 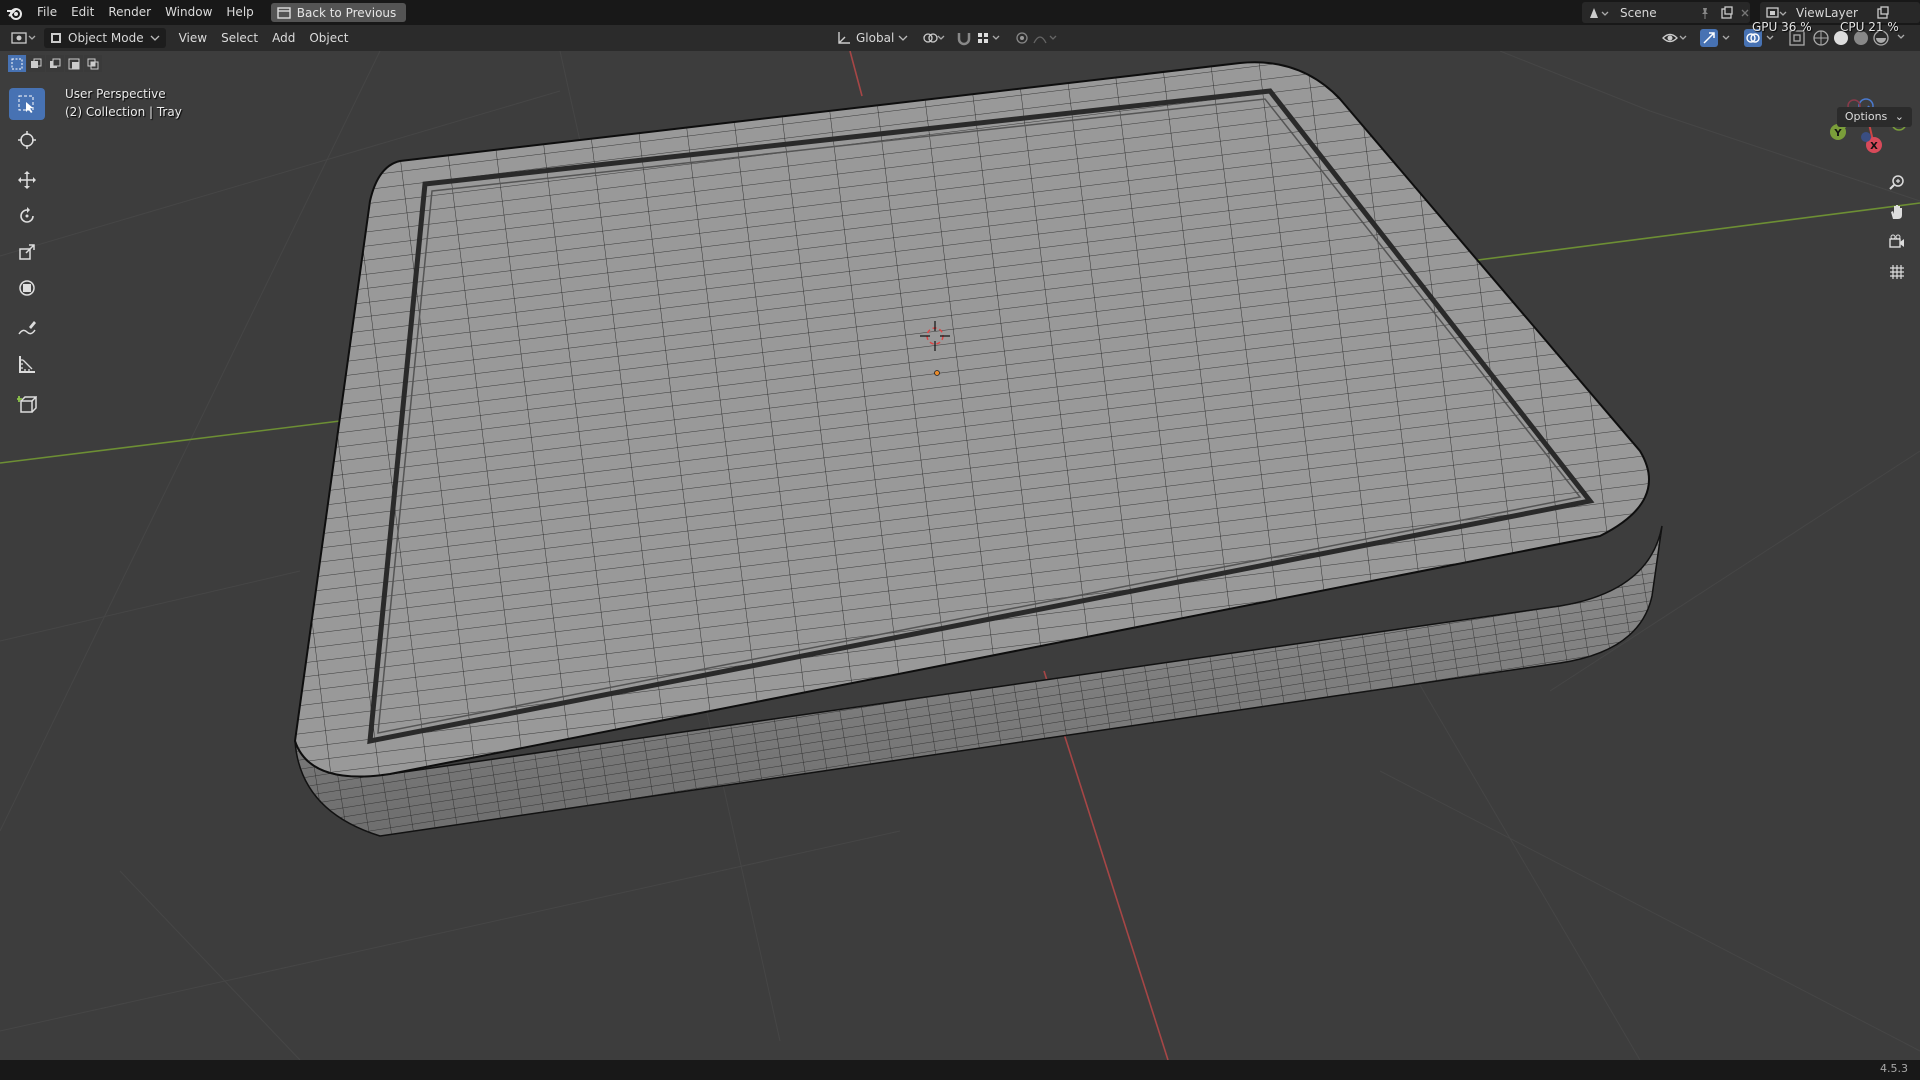 I want to click on select-new-icon, so click(x=17, y=63).